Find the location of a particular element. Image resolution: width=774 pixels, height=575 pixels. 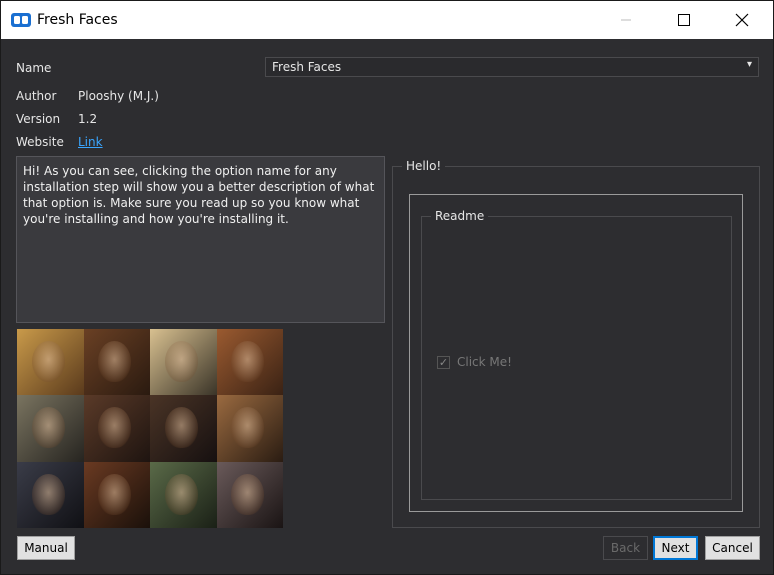

close-button is located at coordinates (742, 20).